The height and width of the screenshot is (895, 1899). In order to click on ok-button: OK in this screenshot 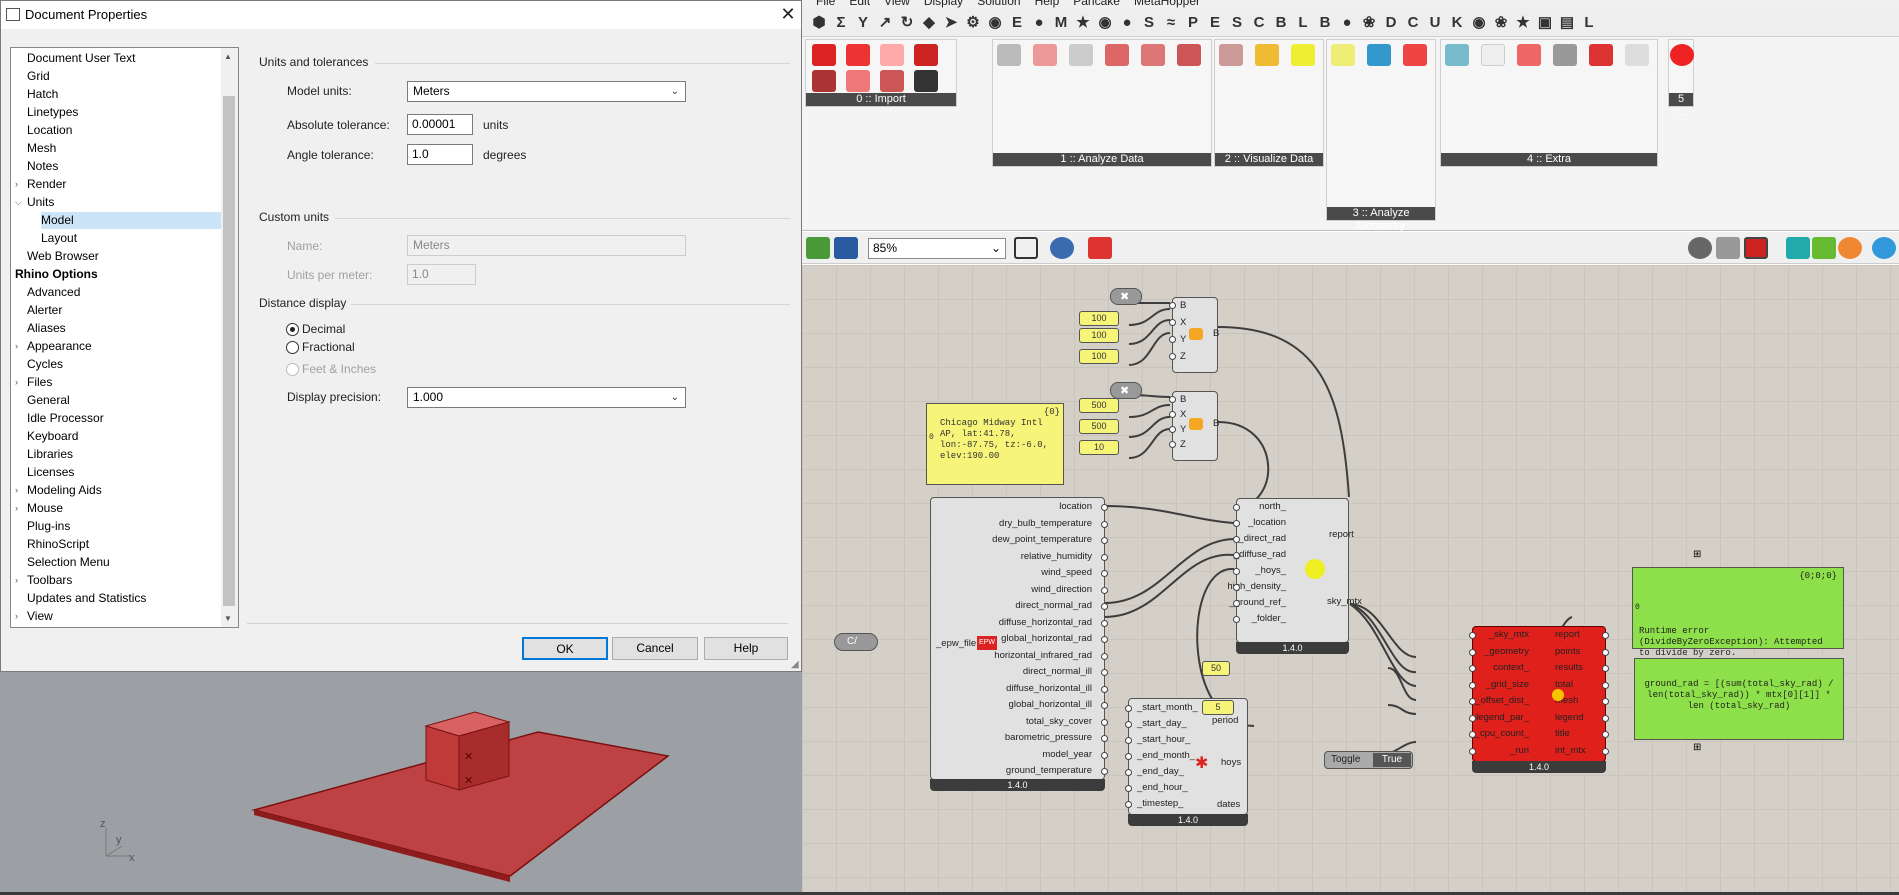, I will do `click(565, 648)`.